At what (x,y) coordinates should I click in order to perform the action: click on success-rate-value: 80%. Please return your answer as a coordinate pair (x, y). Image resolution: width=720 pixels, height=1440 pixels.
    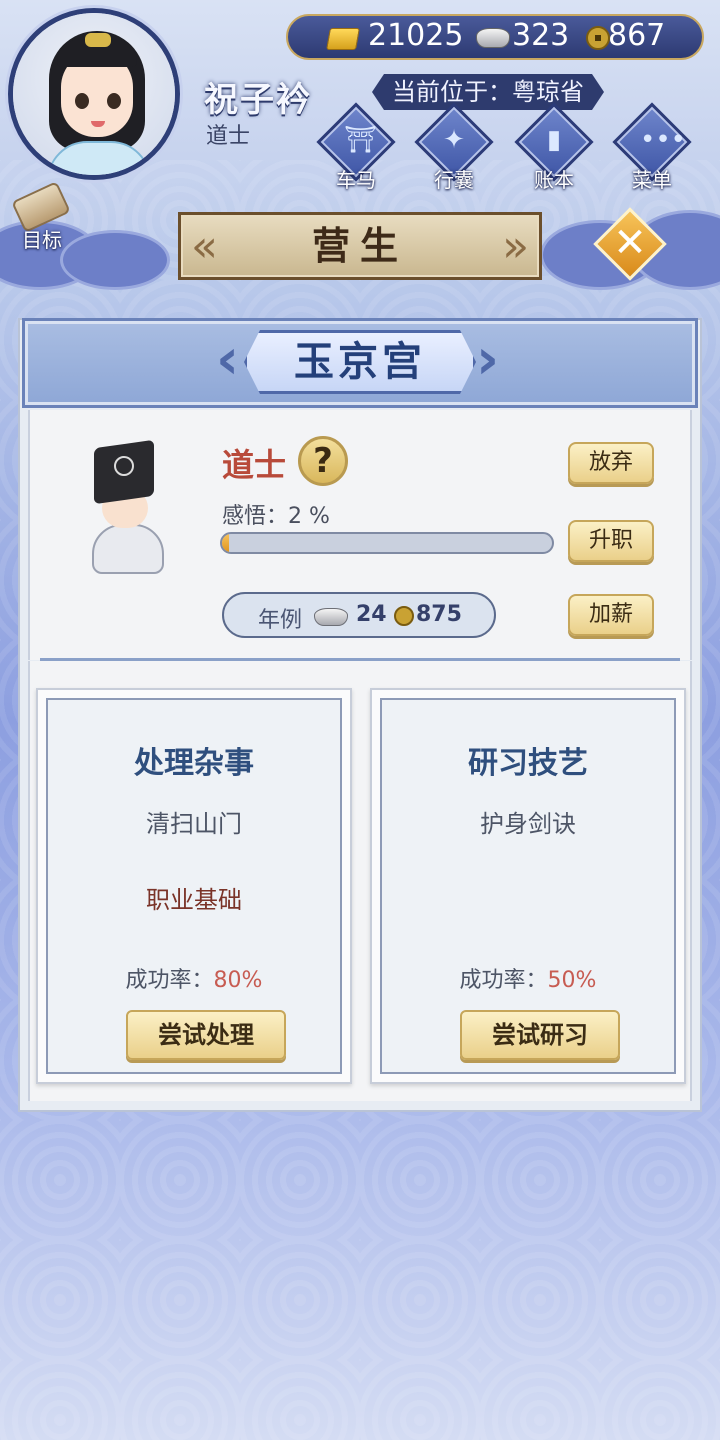
    Looking at the image, I should click on (238, 980).